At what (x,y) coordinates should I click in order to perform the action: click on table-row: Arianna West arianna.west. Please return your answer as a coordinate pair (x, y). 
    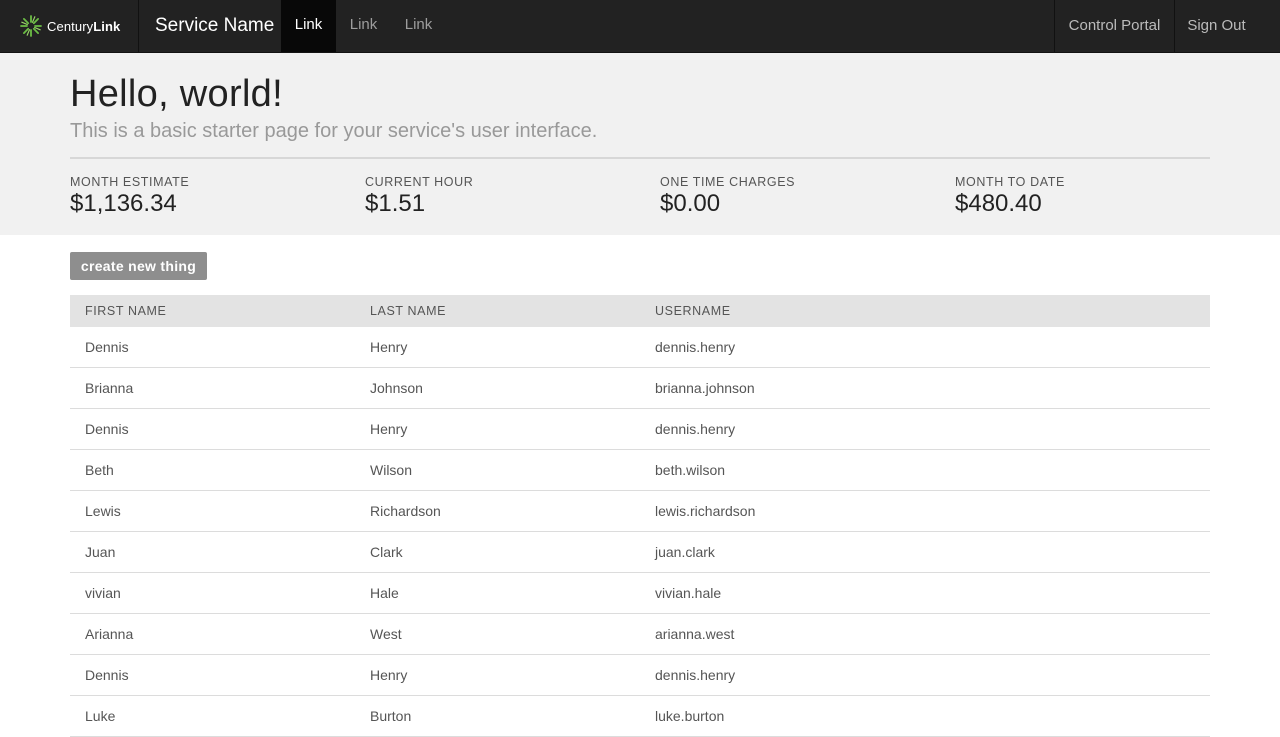
    Looking at the image, I should click on (640, 634).